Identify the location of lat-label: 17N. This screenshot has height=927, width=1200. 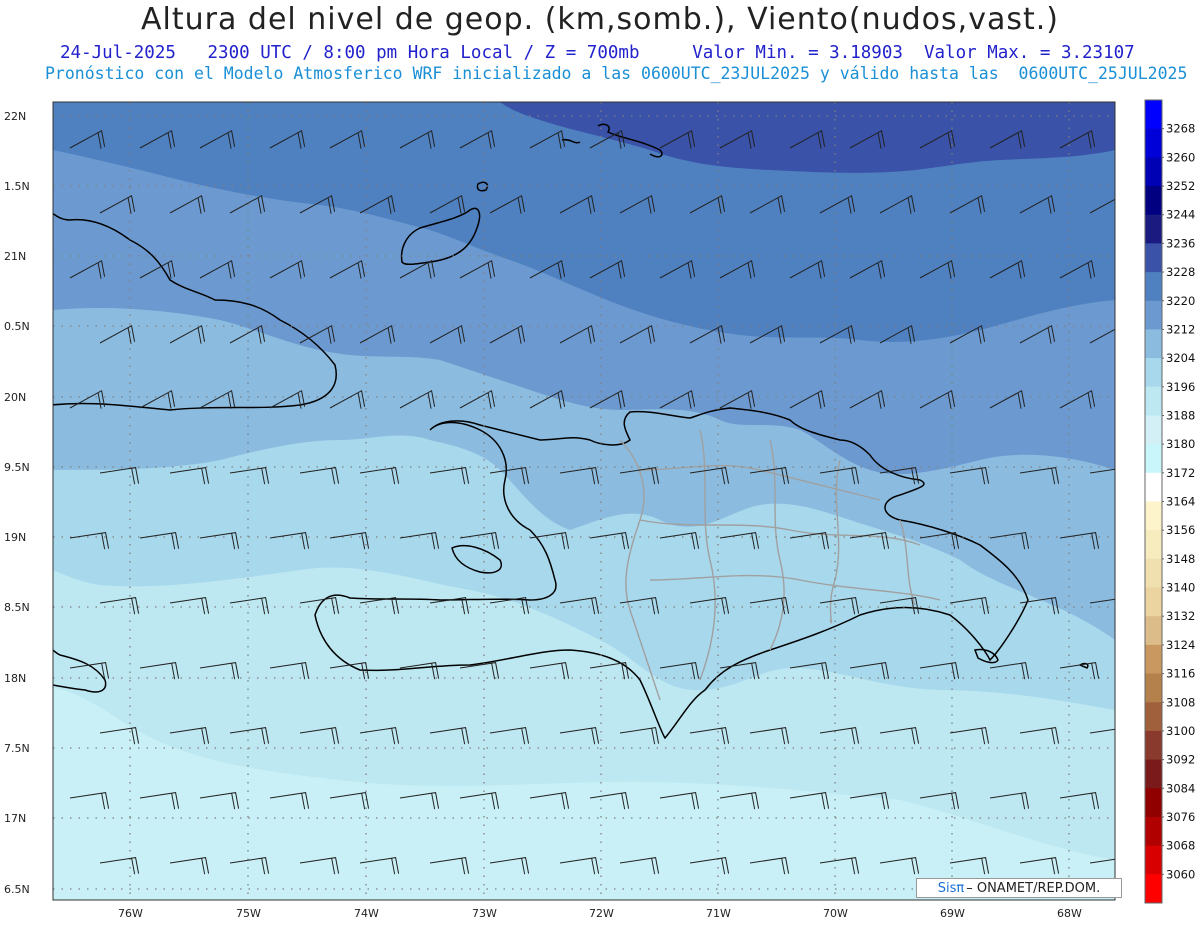
(15, 818).